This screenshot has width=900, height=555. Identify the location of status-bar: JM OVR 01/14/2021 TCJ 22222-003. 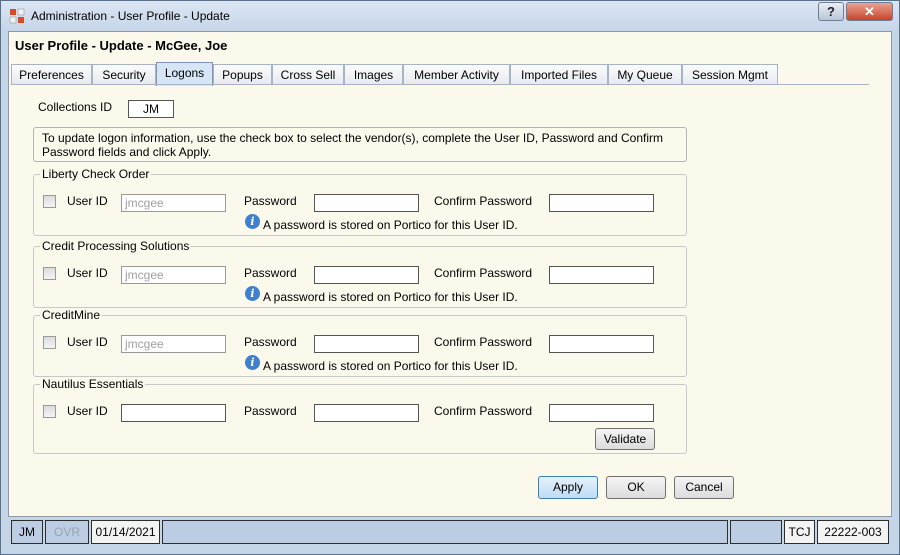
(450, 533).